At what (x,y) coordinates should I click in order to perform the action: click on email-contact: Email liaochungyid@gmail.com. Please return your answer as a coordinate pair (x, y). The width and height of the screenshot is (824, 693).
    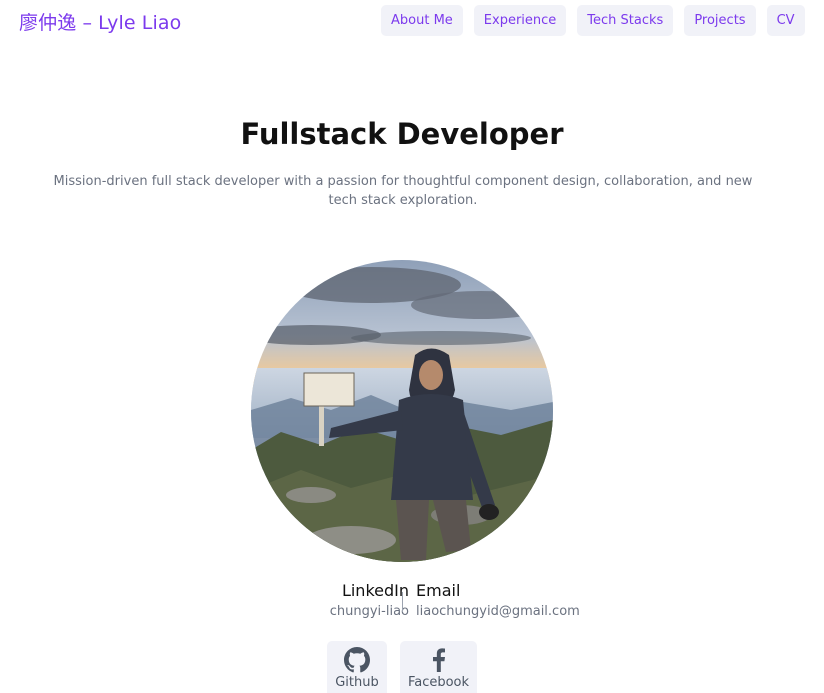
    Looking at the image, I should click on (498, 601).